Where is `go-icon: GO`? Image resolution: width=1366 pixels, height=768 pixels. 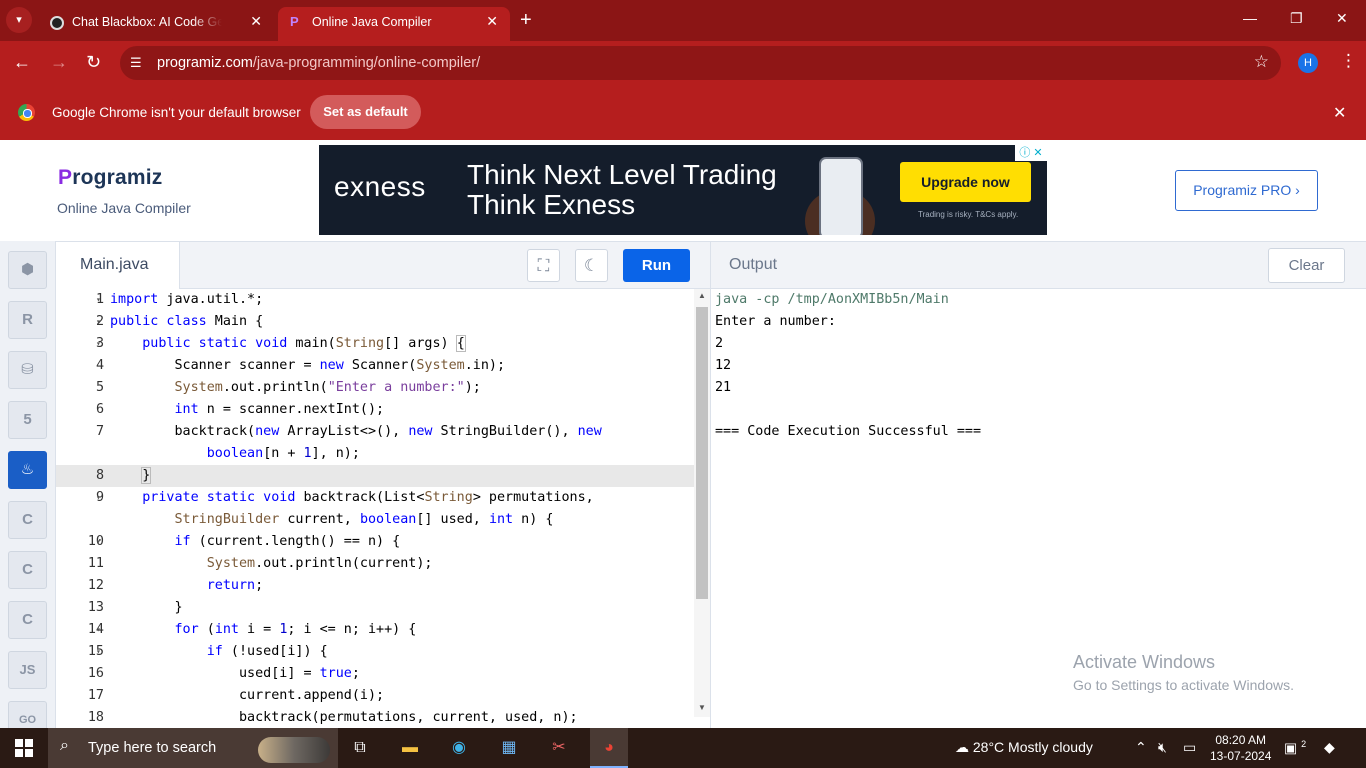 go-icon: GO is located at coordinates (27, 714).